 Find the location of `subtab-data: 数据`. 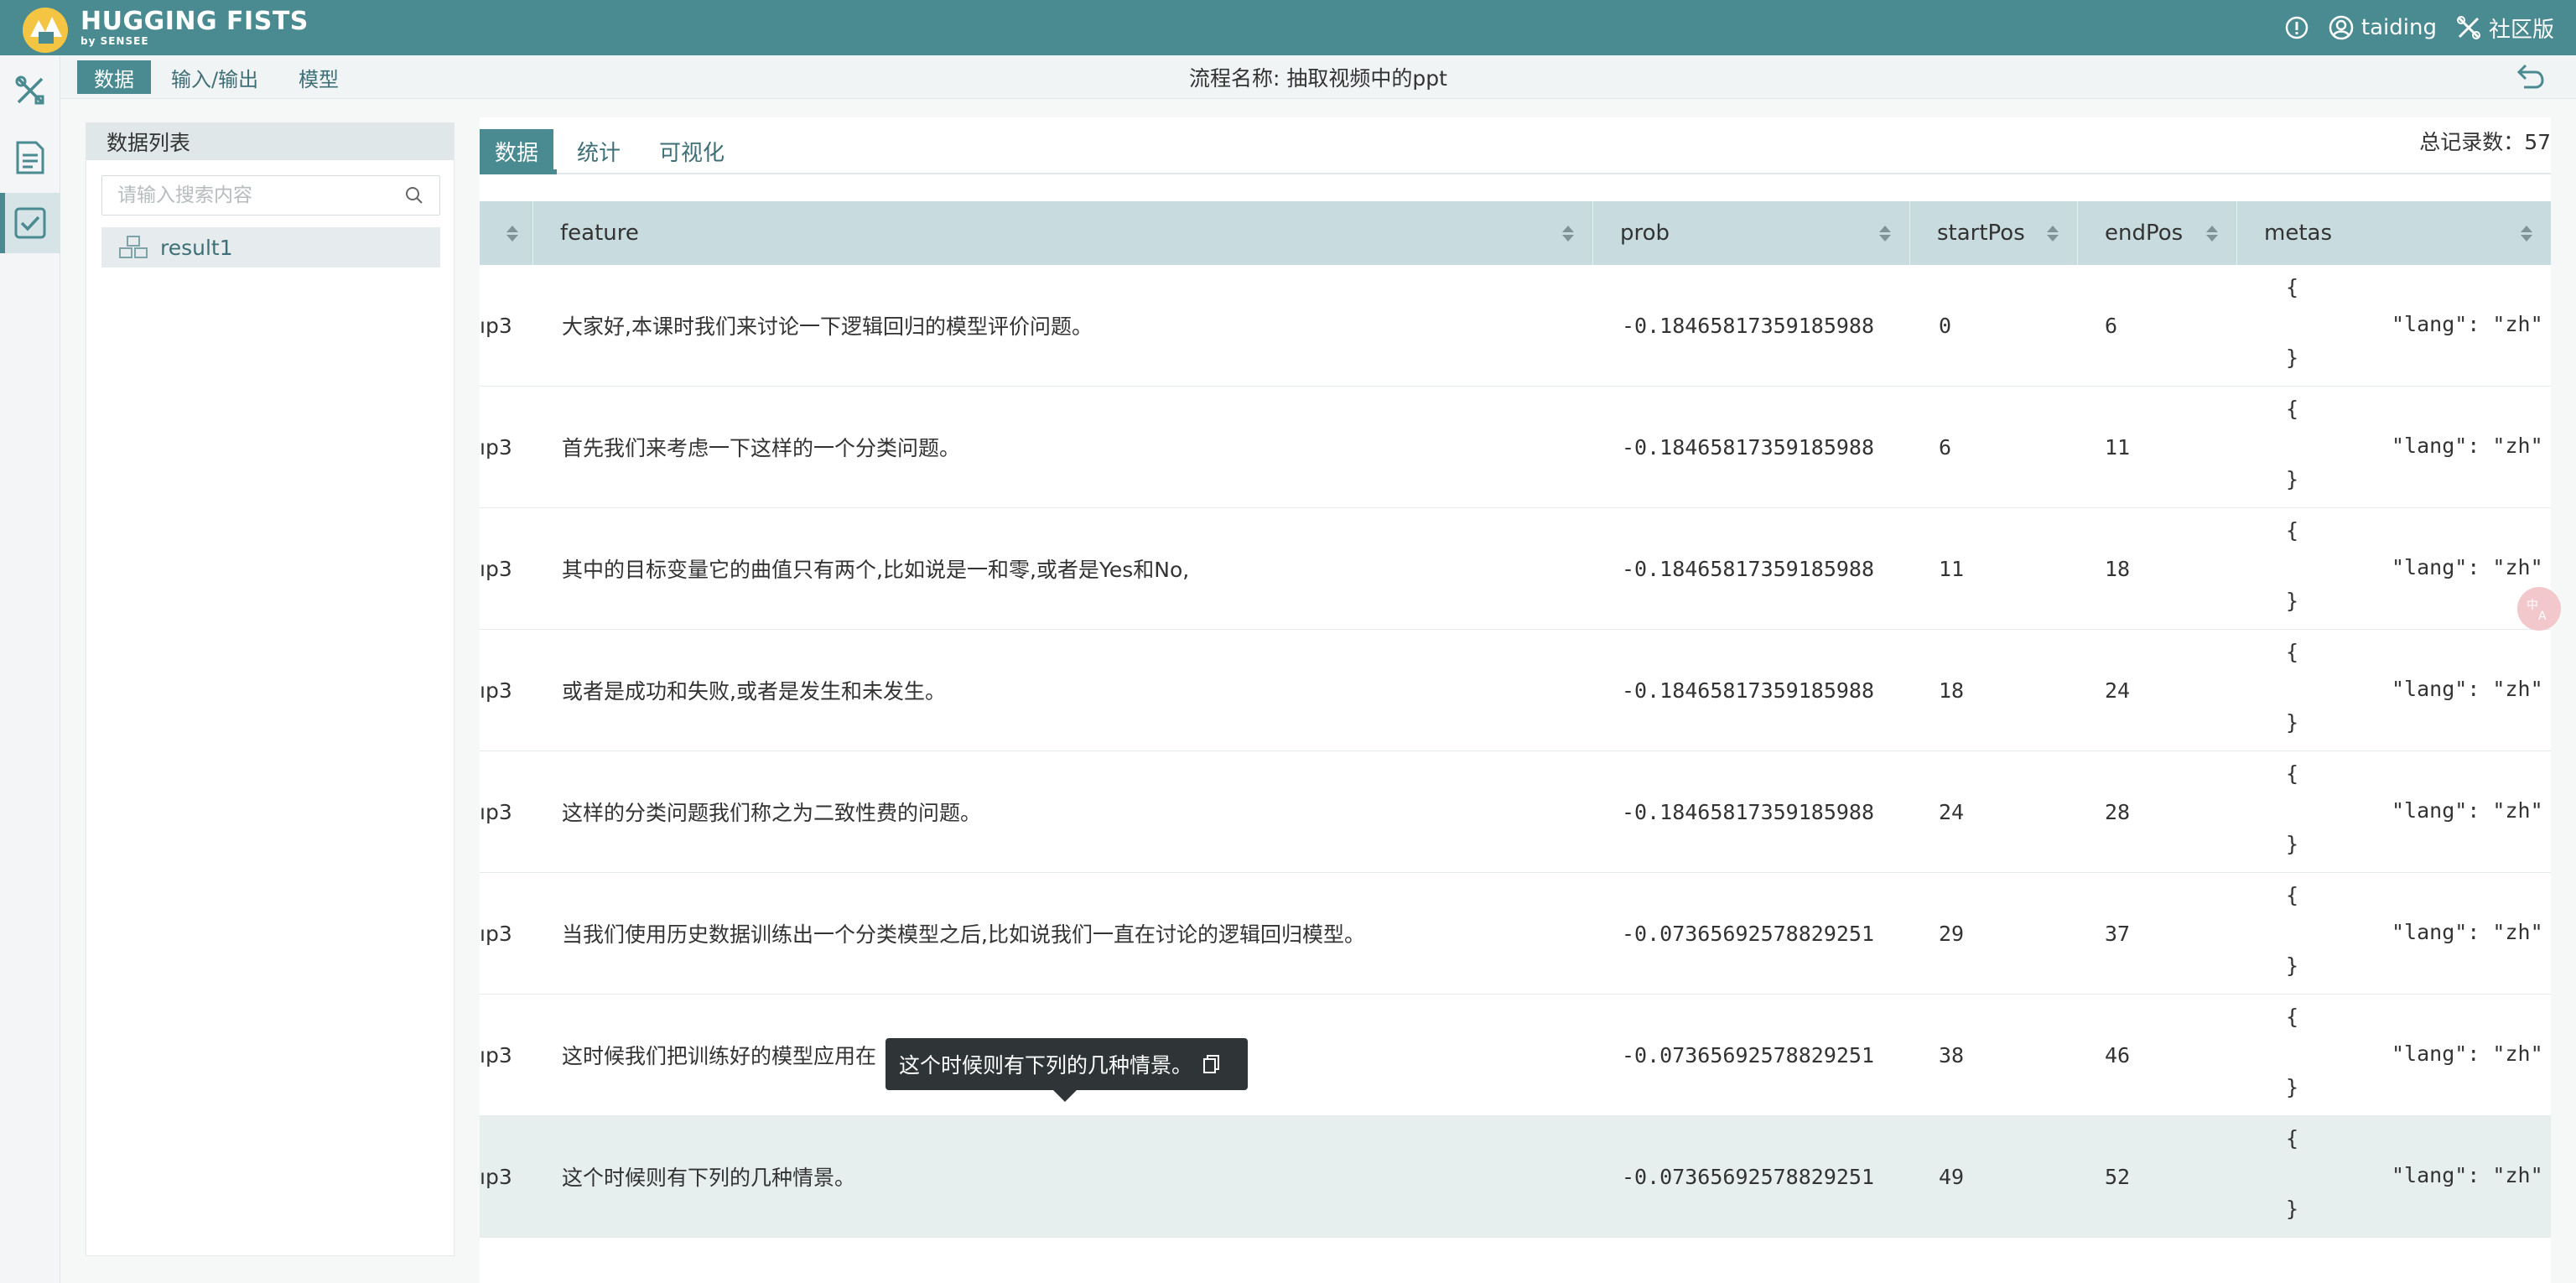

subtab-data: 数据 is located at coordinates (114, 77).